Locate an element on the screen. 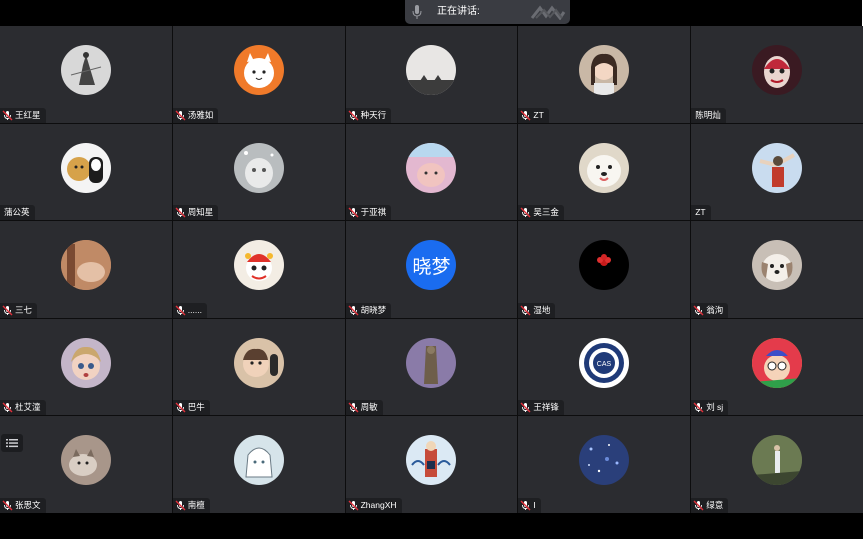  name-tag: 巴牛 is located at coordinates (191, 408).